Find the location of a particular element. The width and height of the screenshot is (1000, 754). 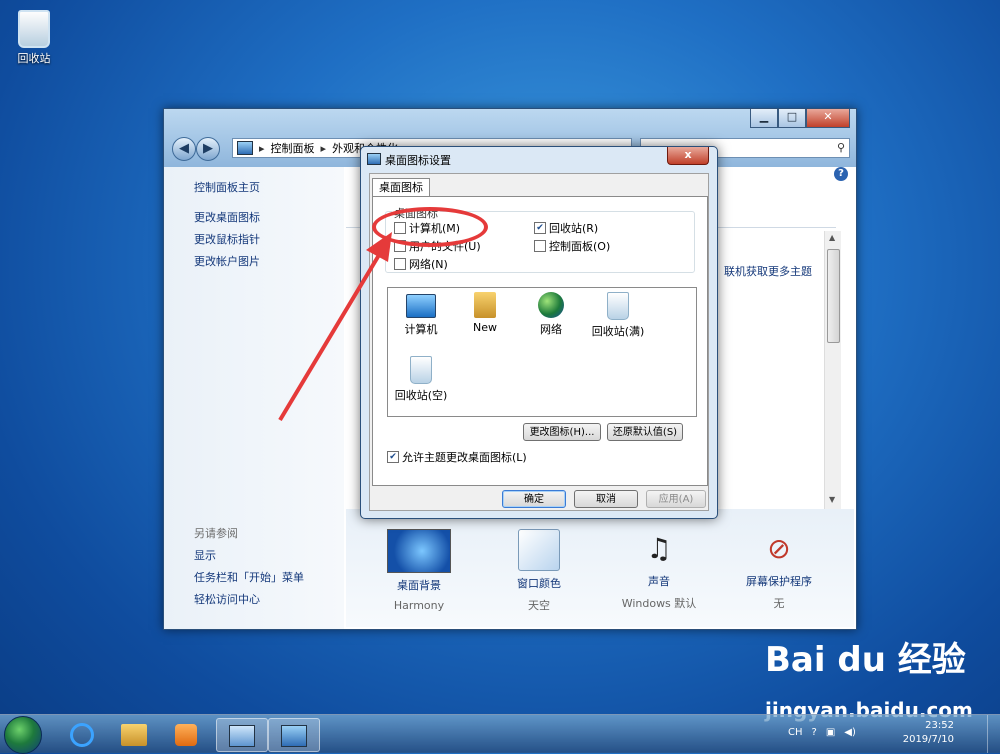

baidu-watermark: Bai du 经验 jingyan.baidu.com is located at coordinates (869, 681).